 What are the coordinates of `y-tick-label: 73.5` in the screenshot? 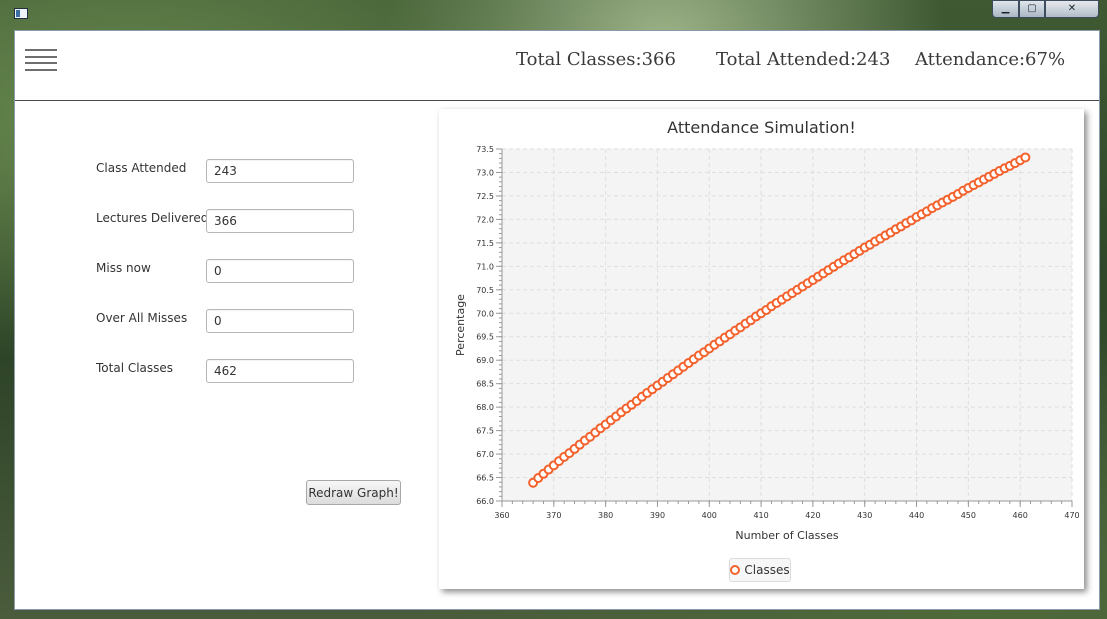 It's located at (485, 149).